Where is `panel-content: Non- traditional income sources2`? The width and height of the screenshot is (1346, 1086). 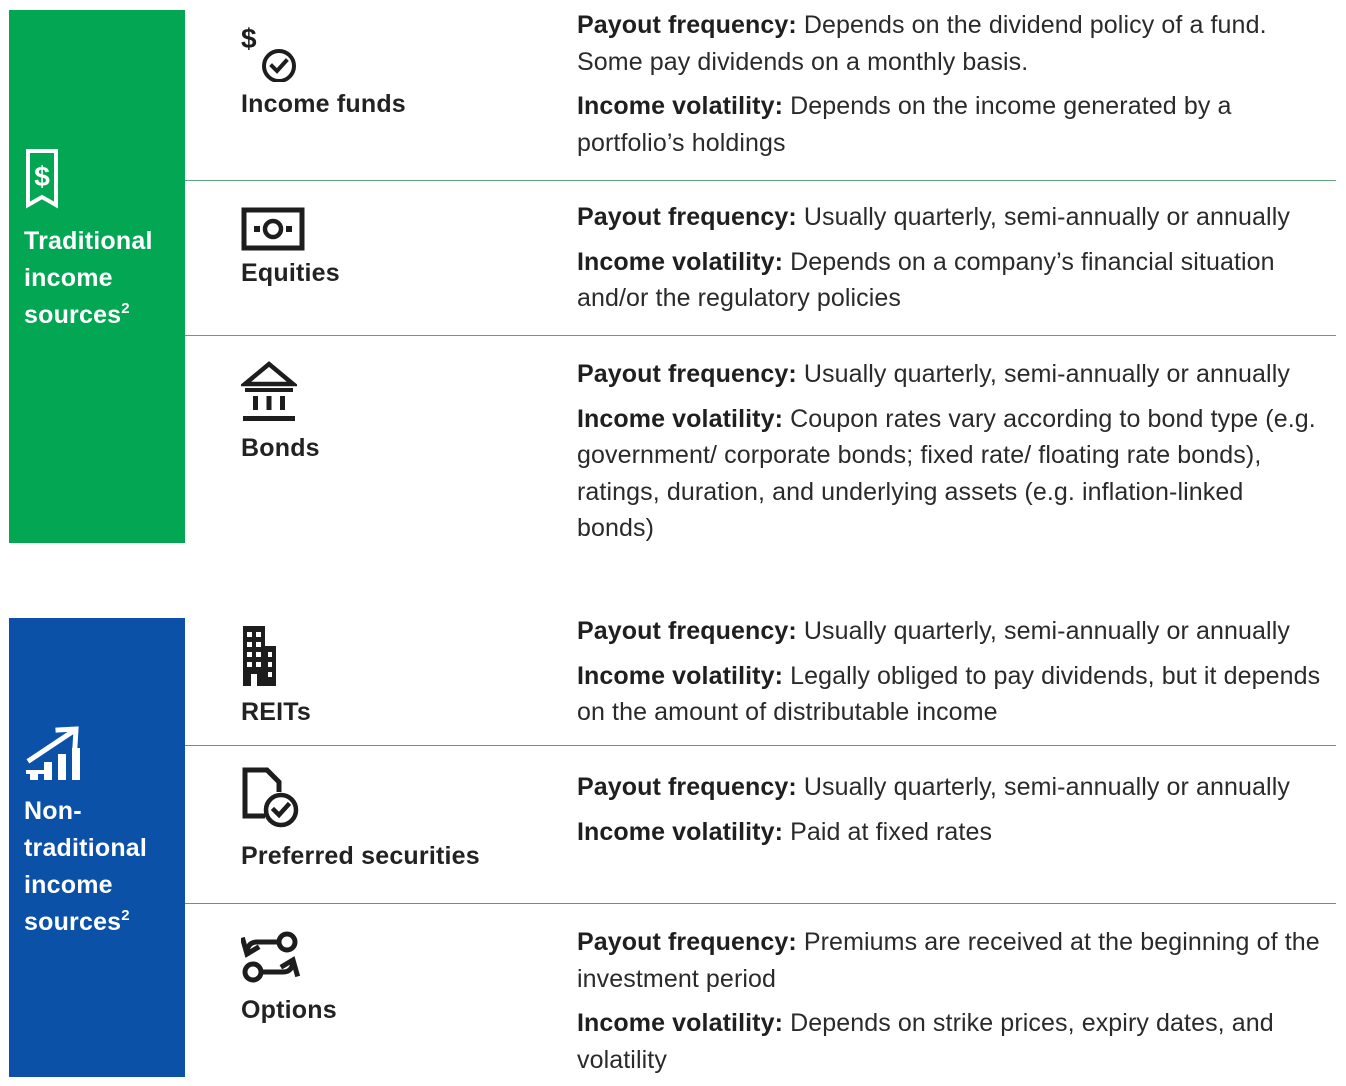
panel-content: Non- traditional income sources2 is located at coordinates (101, 832).